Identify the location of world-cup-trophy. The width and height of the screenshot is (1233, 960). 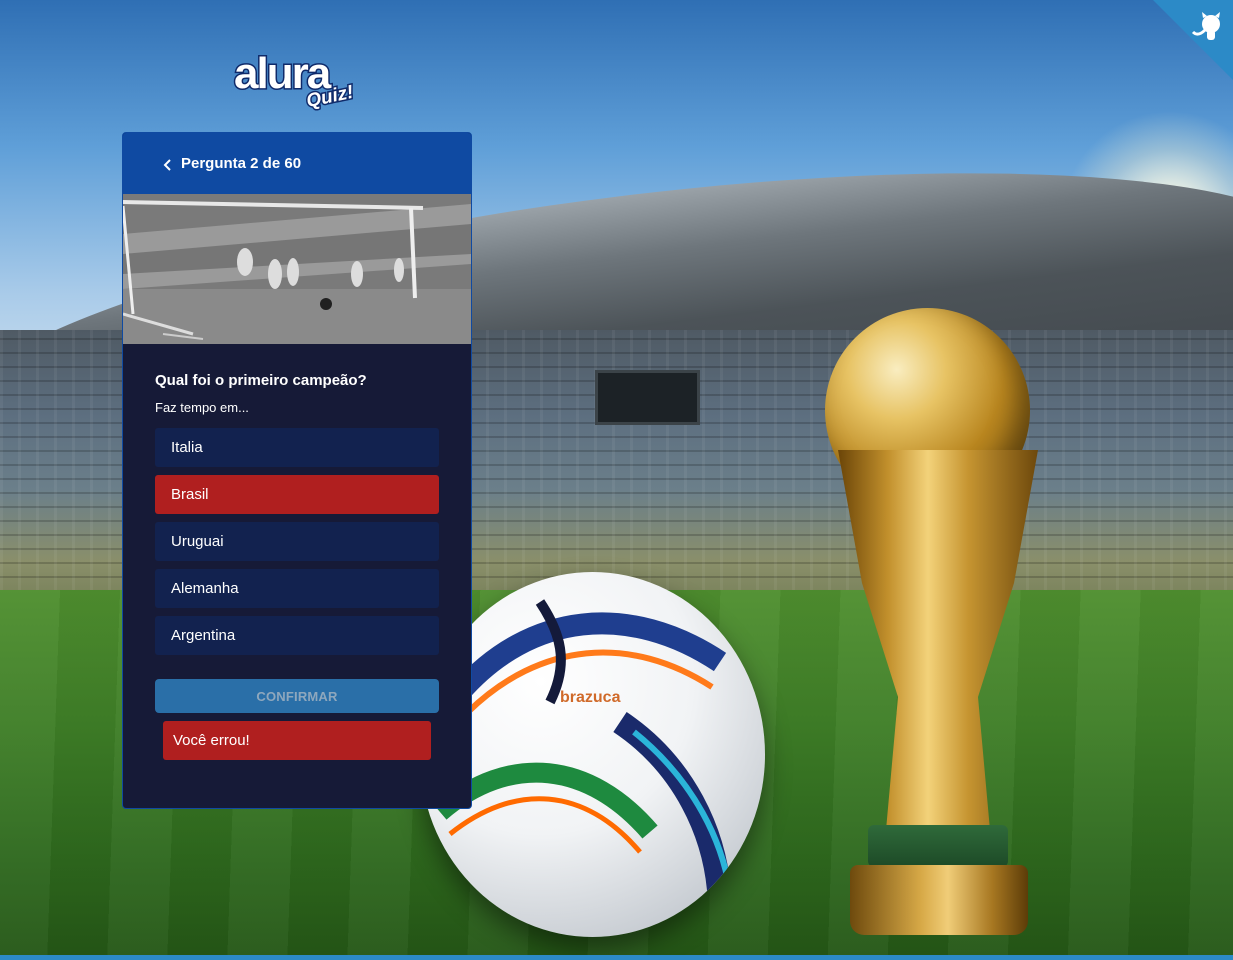
(937, 625).